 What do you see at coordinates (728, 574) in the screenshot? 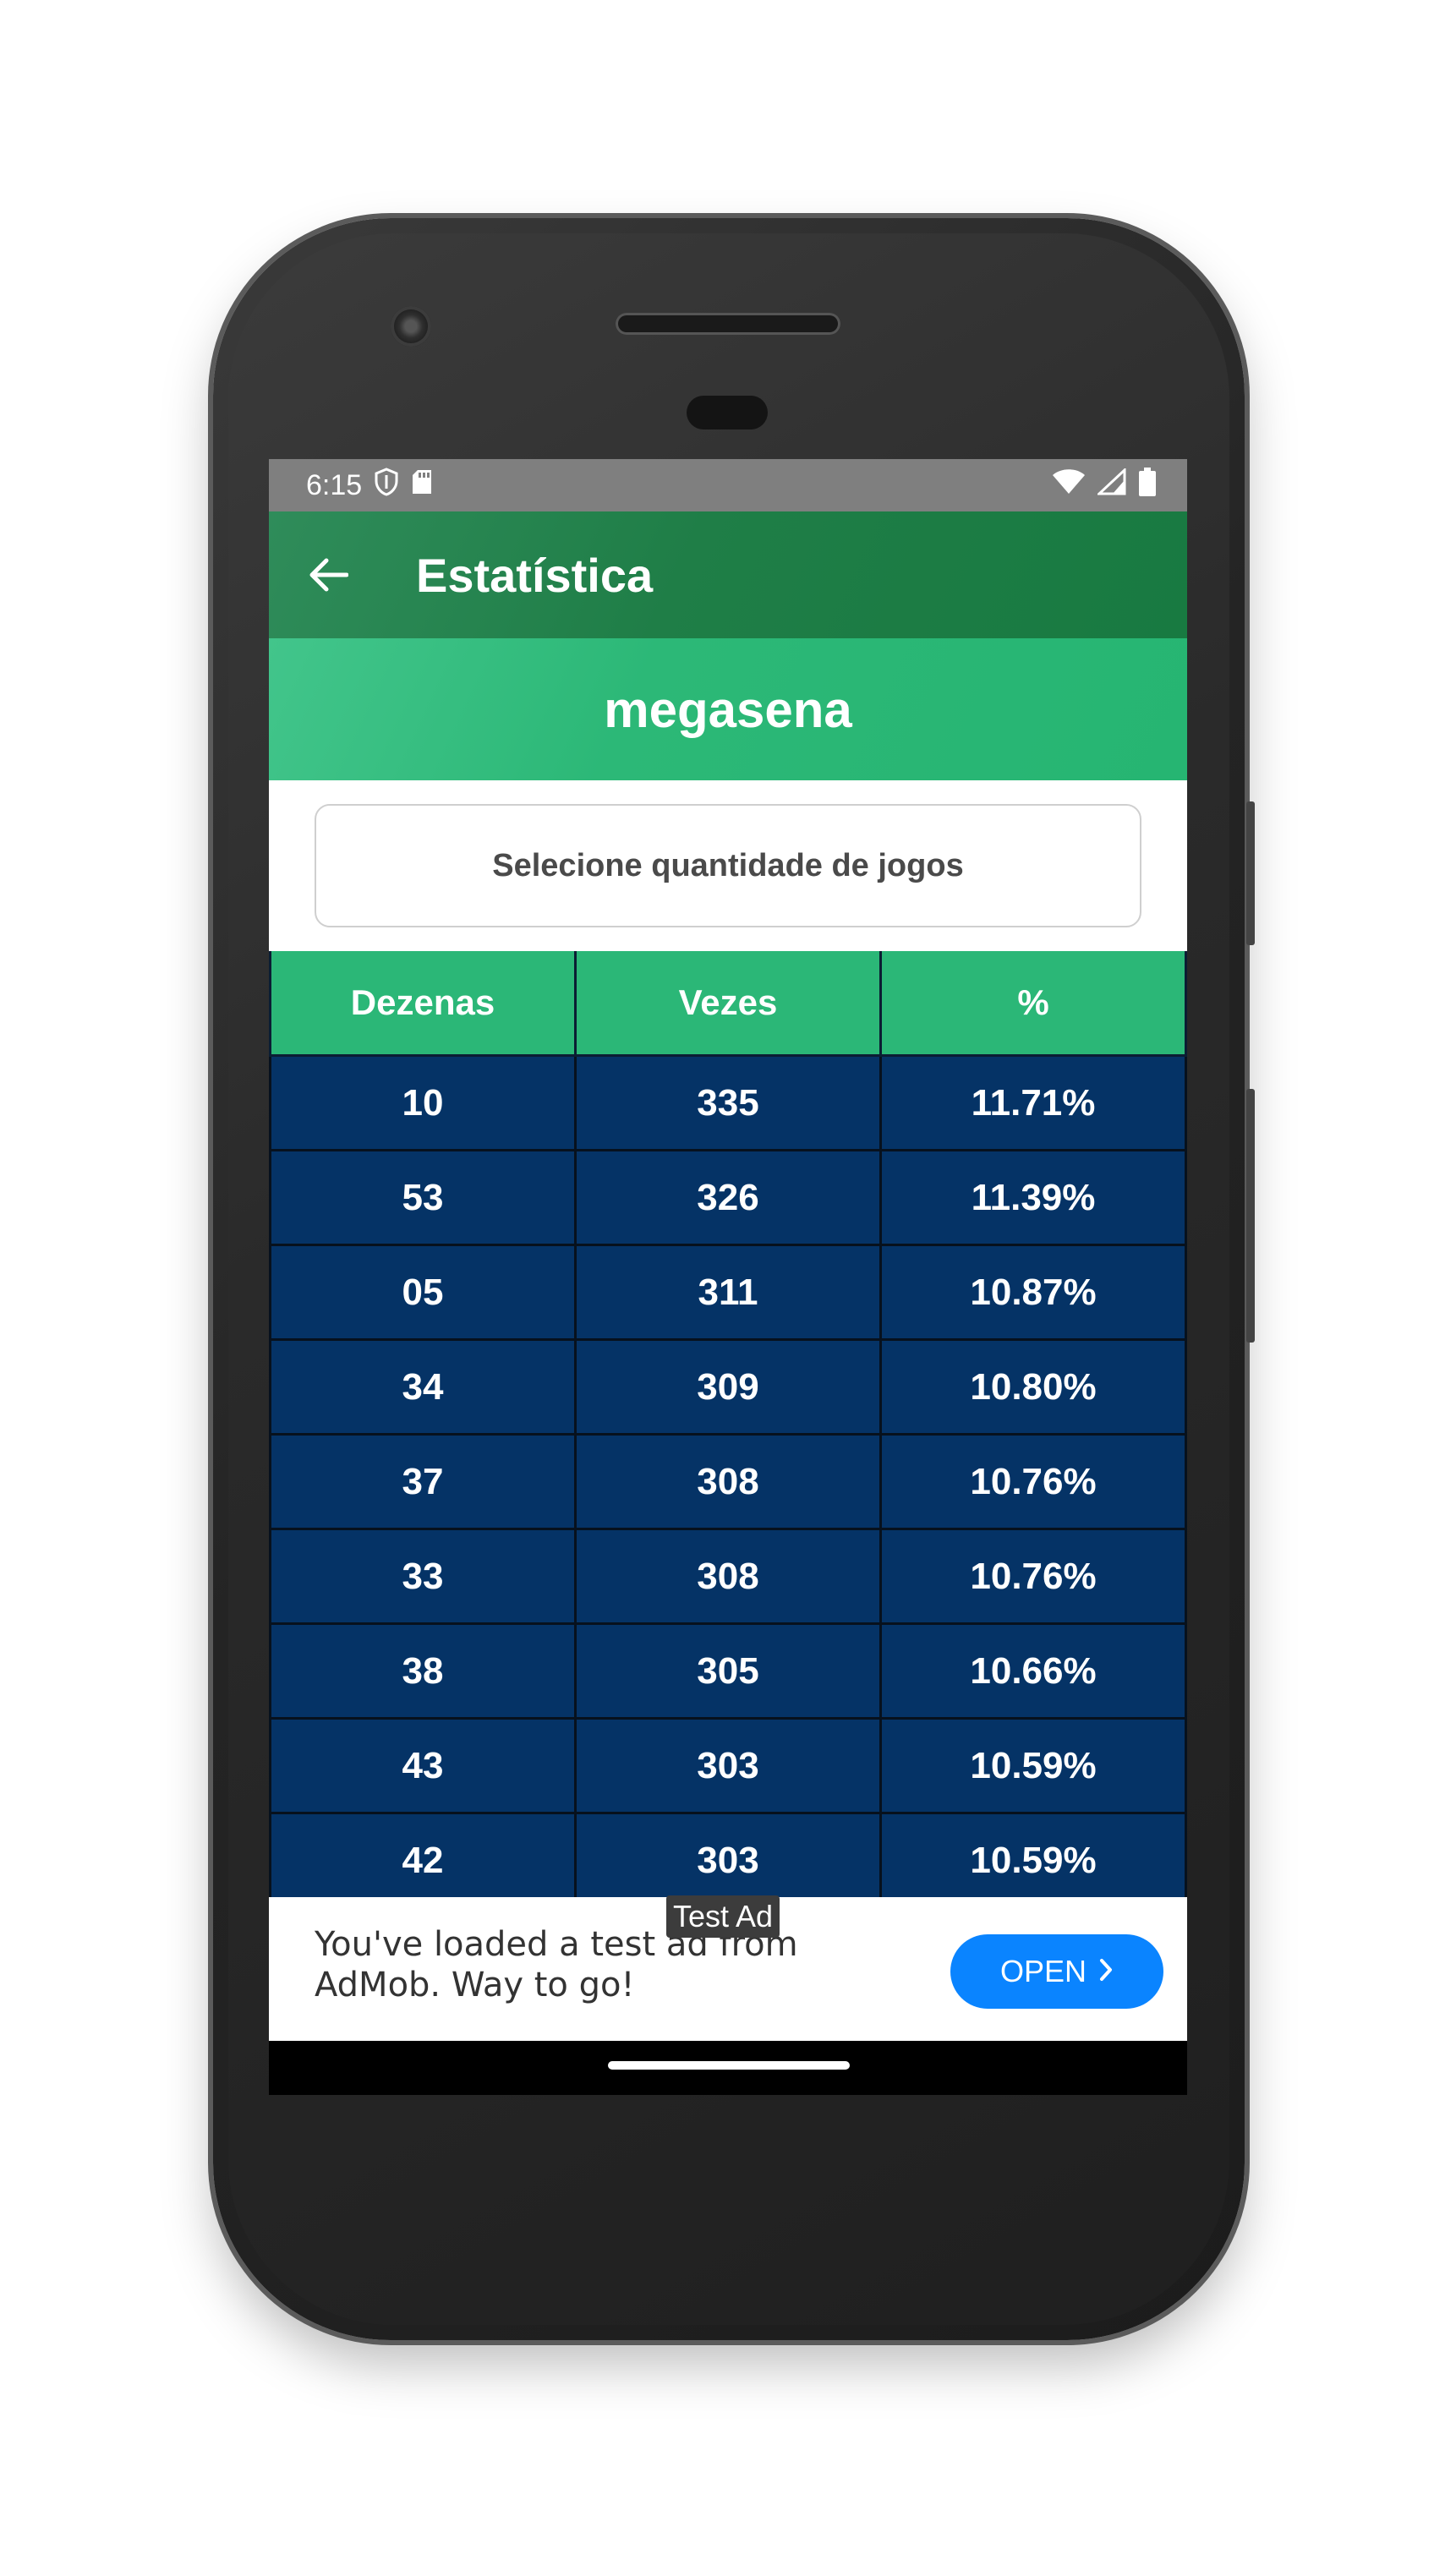
I see `app-bar: Estatística` at bounding box center [728, 574].